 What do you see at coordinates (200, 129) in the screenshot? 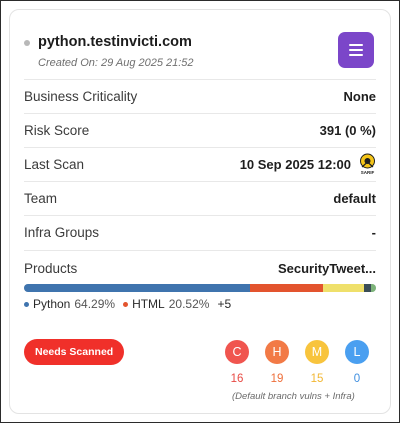
I see `risk-score-row: Risk Score 391 (0 %)` at bounding box center [200, 129].